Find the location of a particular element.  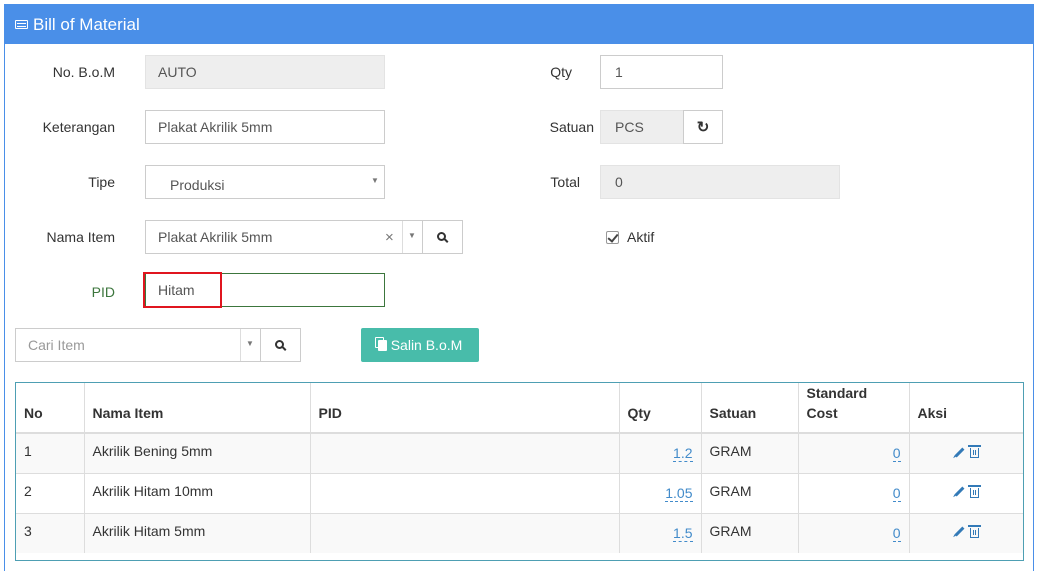

cell-nama-item: Akrilik Hitam 5mm is located at coordinates (196, 532).